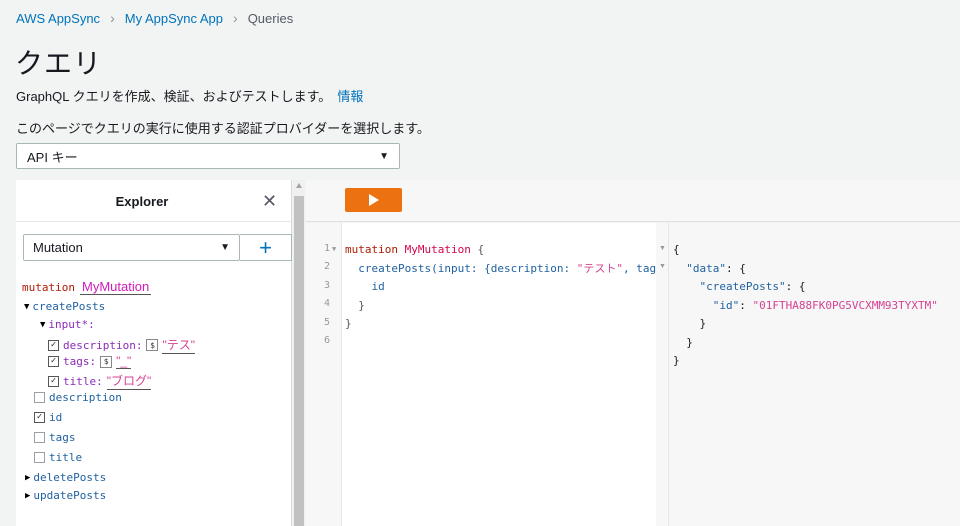  I want to click on page-subtitle: GraphQL クエリを作成、検証、およびテストします。 情報, so click(189, 95).